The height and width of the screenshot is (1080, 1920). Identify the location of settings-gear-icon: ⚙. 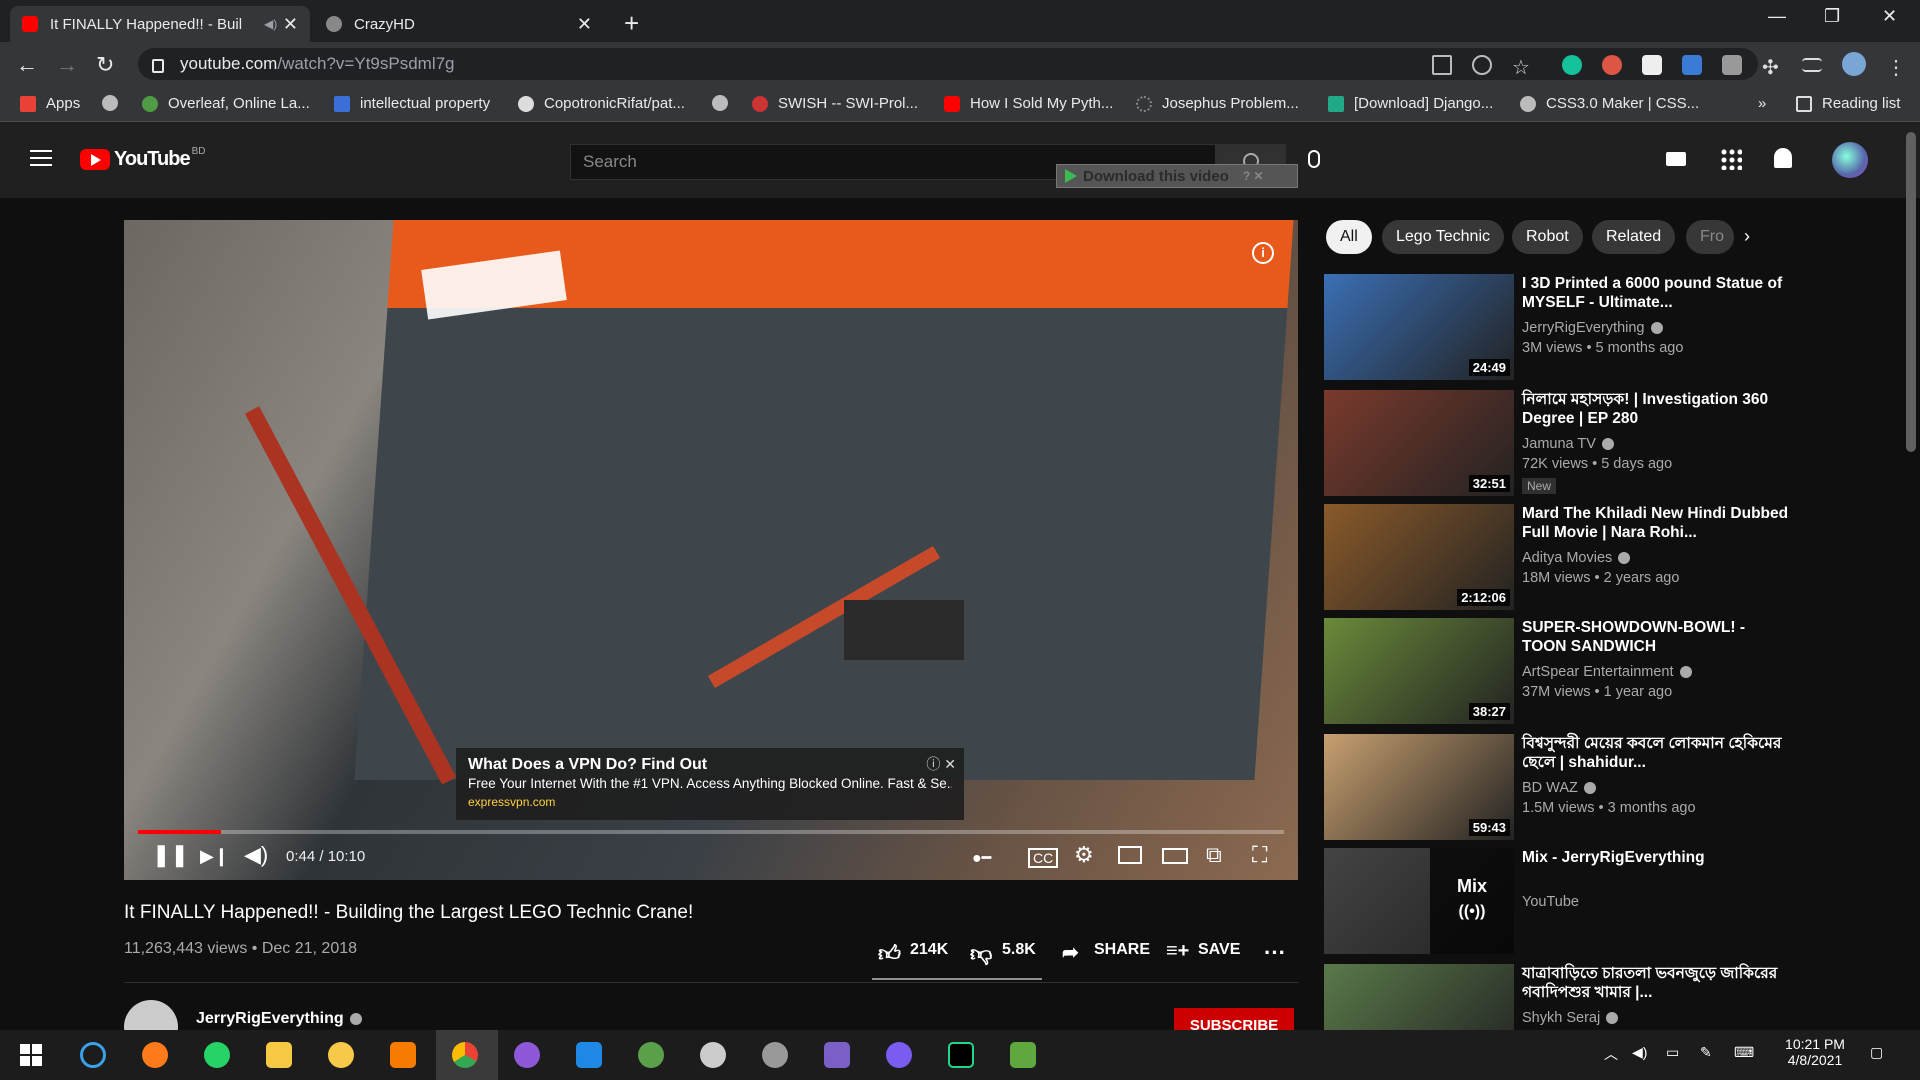
(1084, 855).